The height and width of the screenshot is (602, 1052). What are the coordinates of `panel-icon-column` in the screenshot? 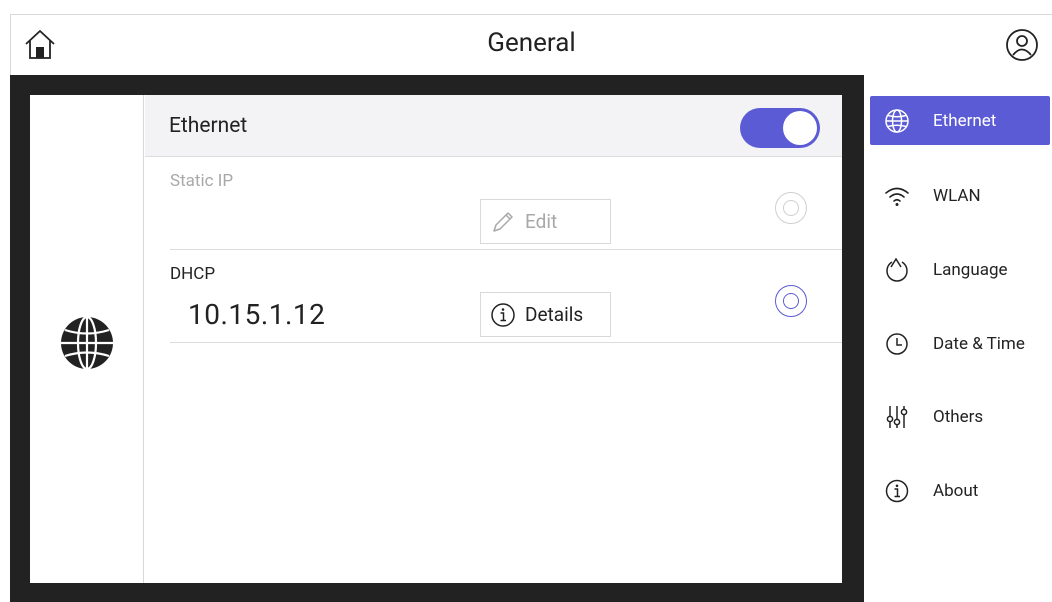 It's located at (87, 339).